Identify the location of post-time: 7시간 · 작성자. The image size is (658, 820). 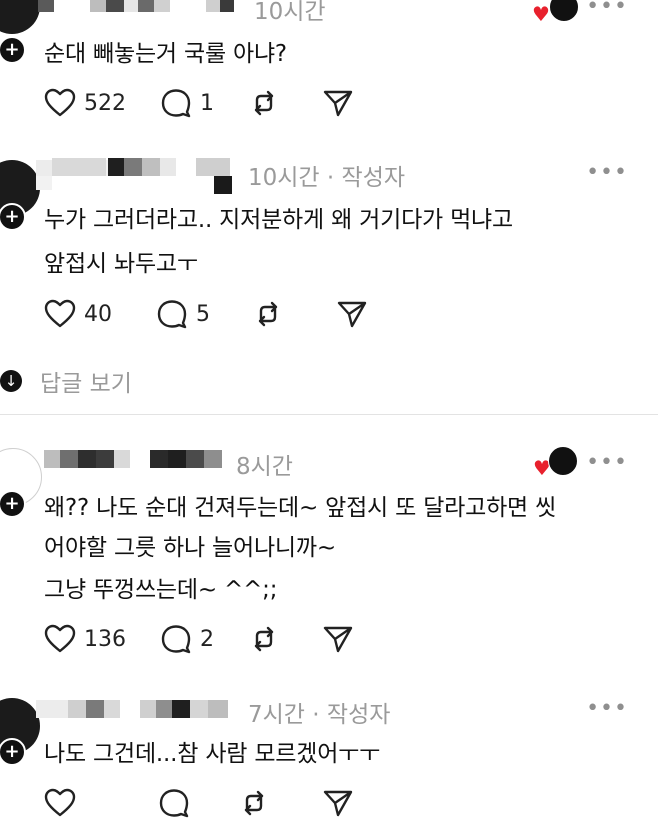
(319, 715).